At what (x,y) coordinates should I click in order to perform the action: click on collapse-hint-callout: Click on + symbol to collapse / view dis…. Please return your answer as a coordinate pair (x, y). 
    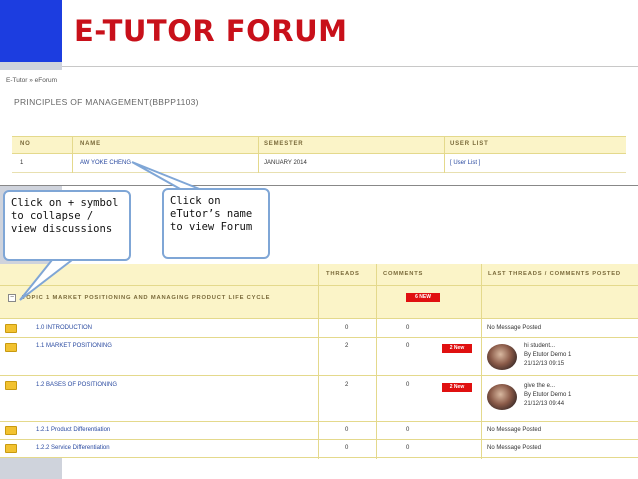
    Looking at the image, I should click on (67, 225).